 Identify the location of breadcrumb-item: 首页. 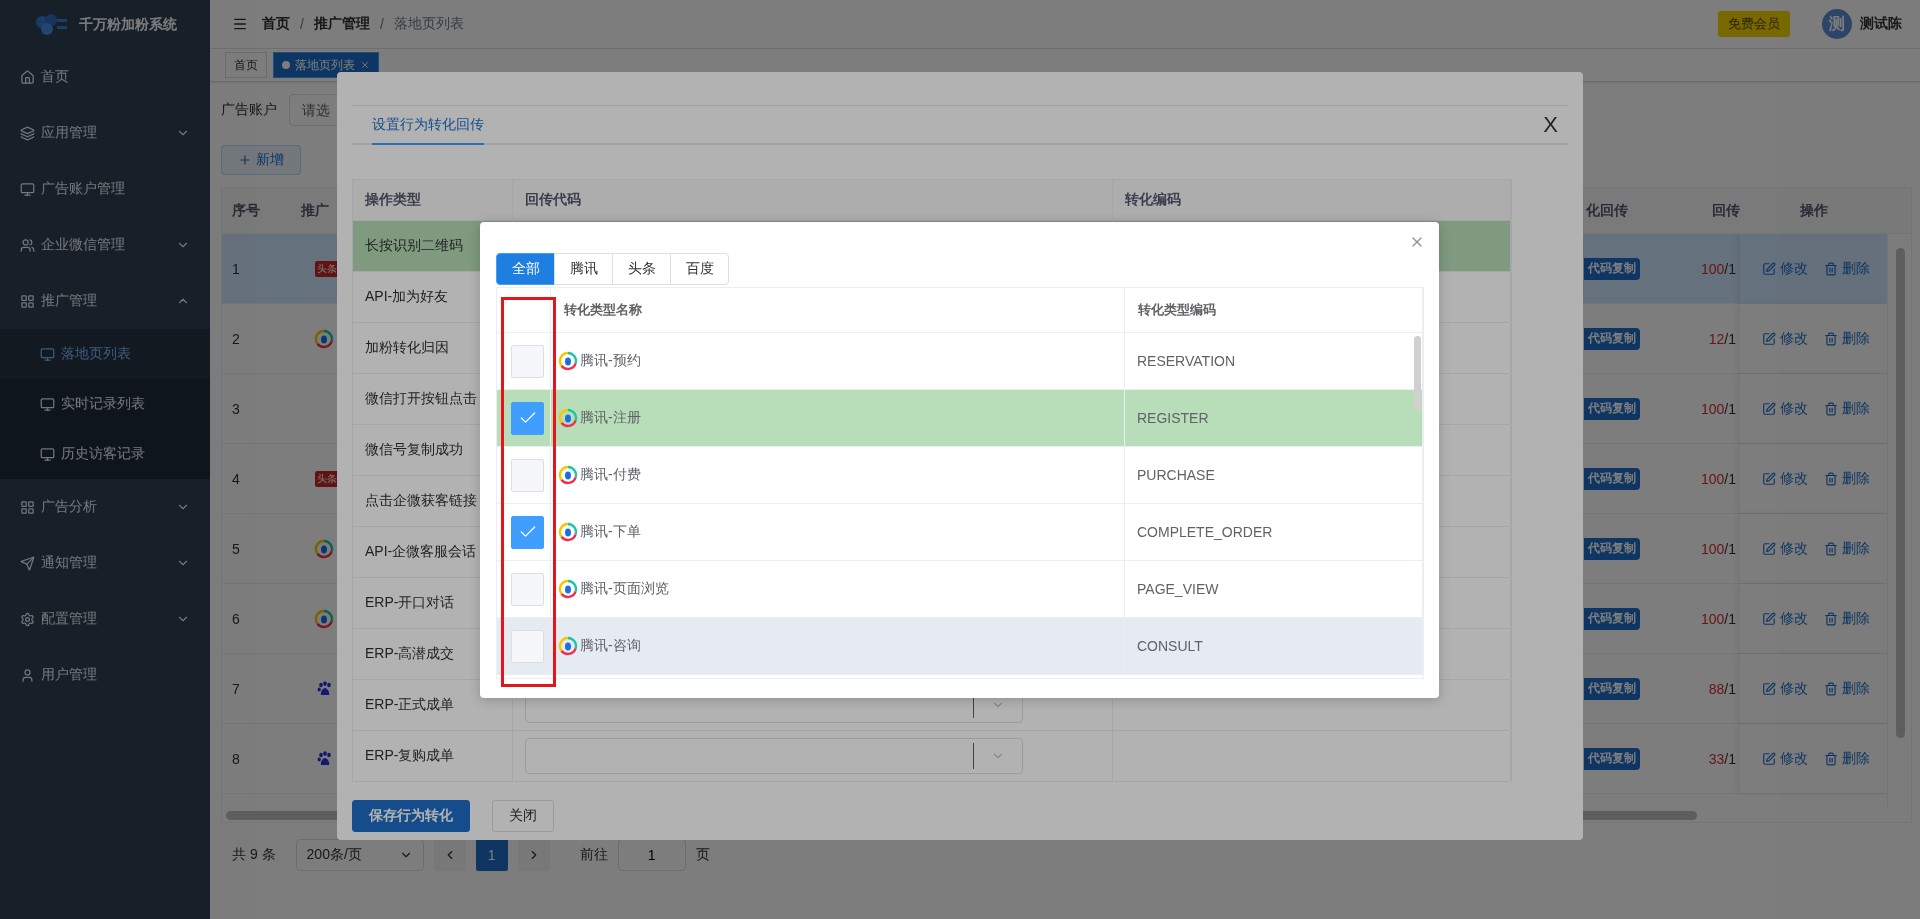
(276, 24).